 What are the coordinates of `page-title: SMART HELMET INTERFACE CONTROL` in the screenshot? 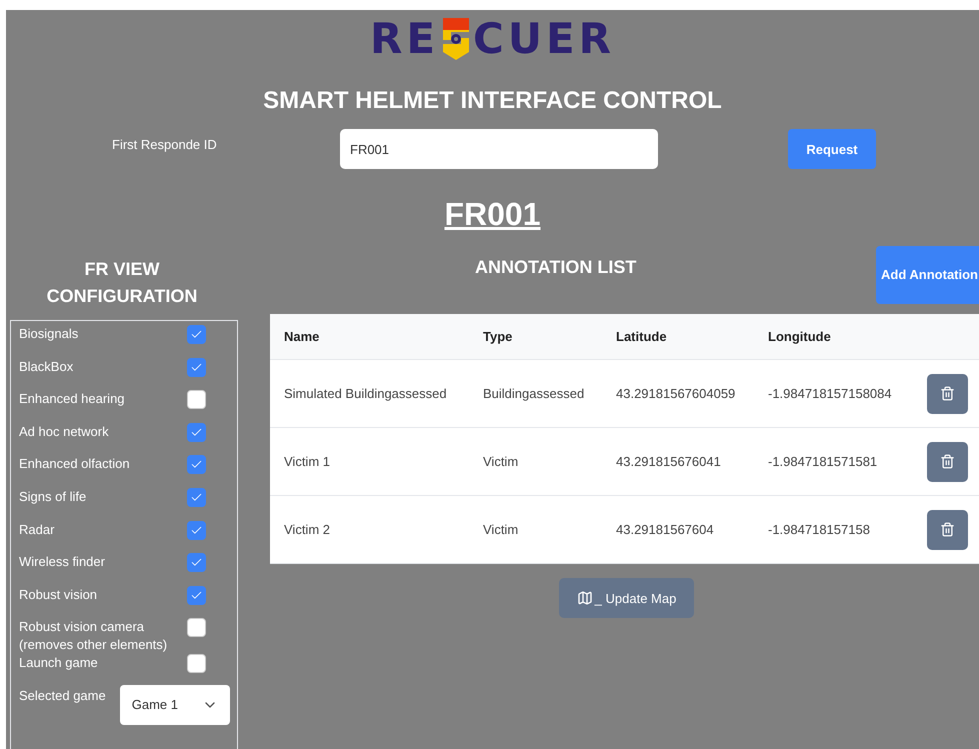 It's located at (492, 101).